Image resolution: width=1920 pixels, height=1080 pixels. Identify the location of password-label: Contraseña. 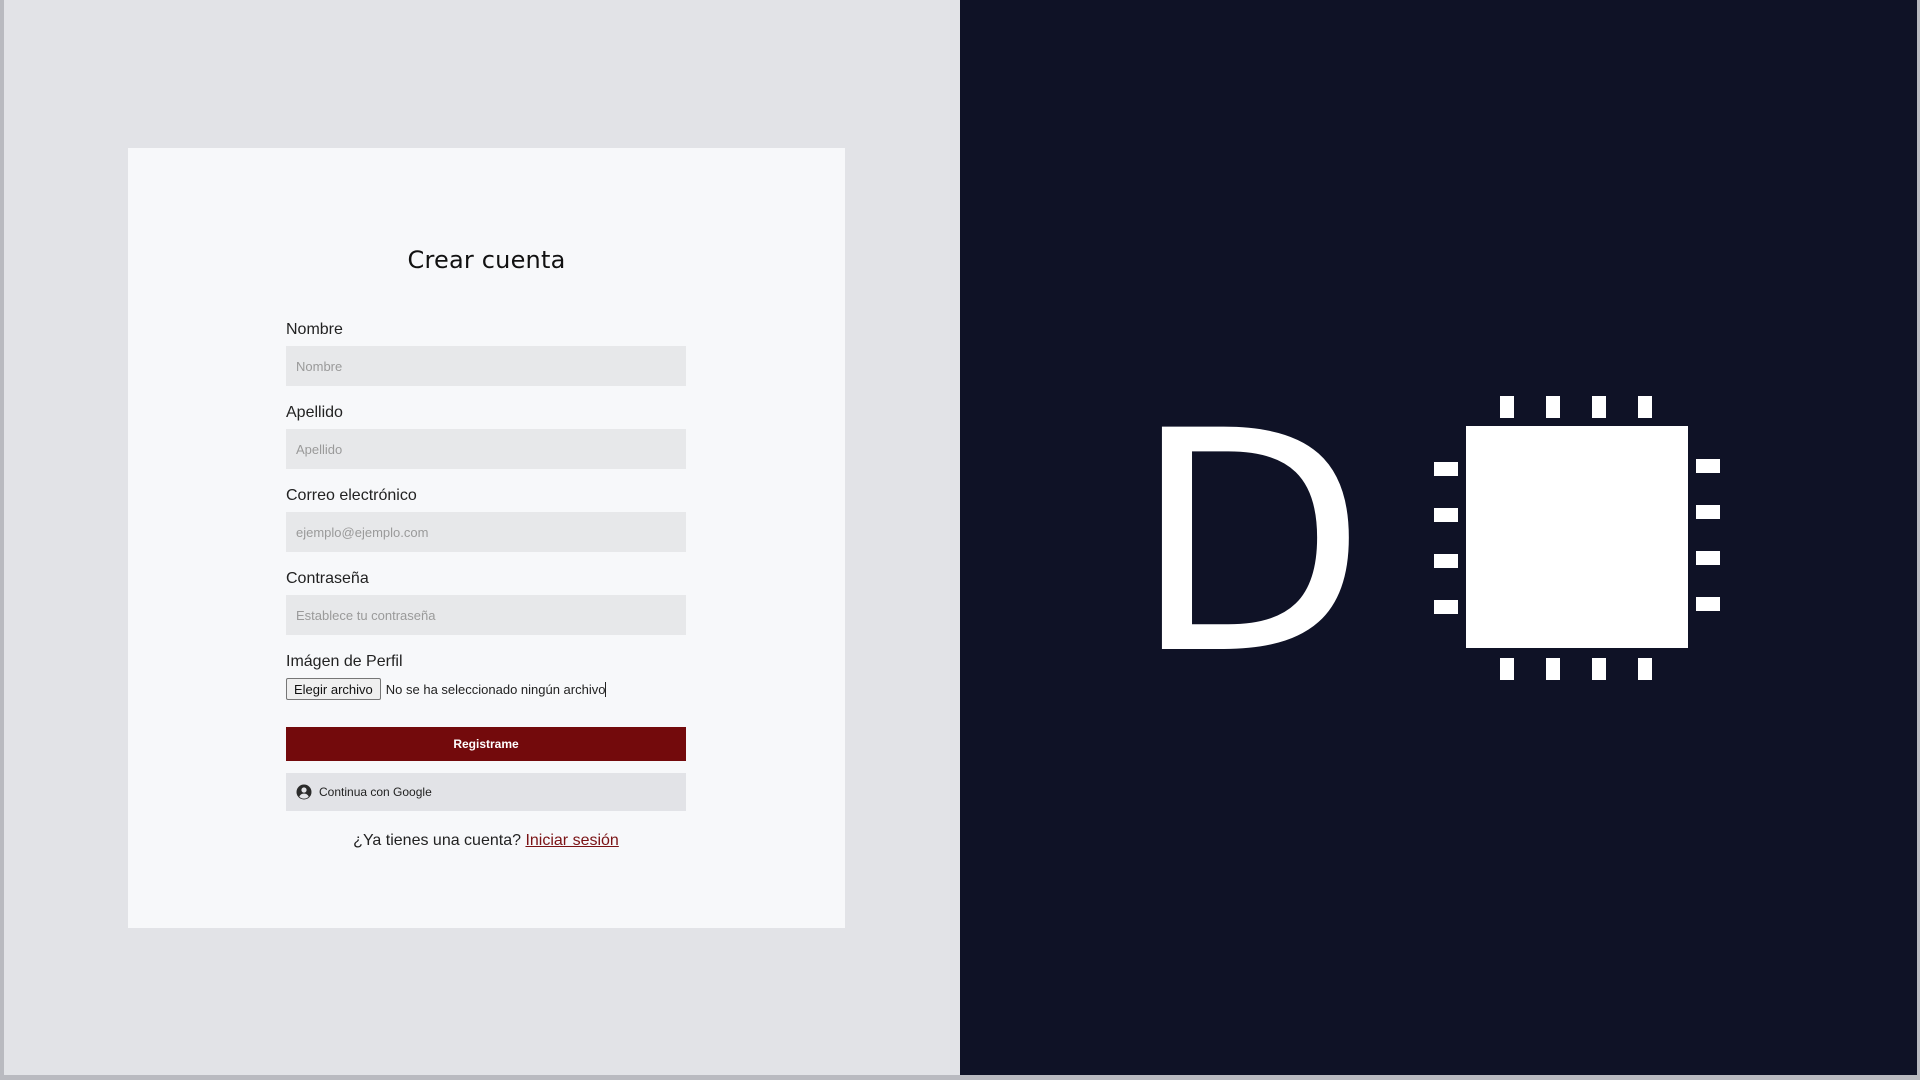
(327, 578).